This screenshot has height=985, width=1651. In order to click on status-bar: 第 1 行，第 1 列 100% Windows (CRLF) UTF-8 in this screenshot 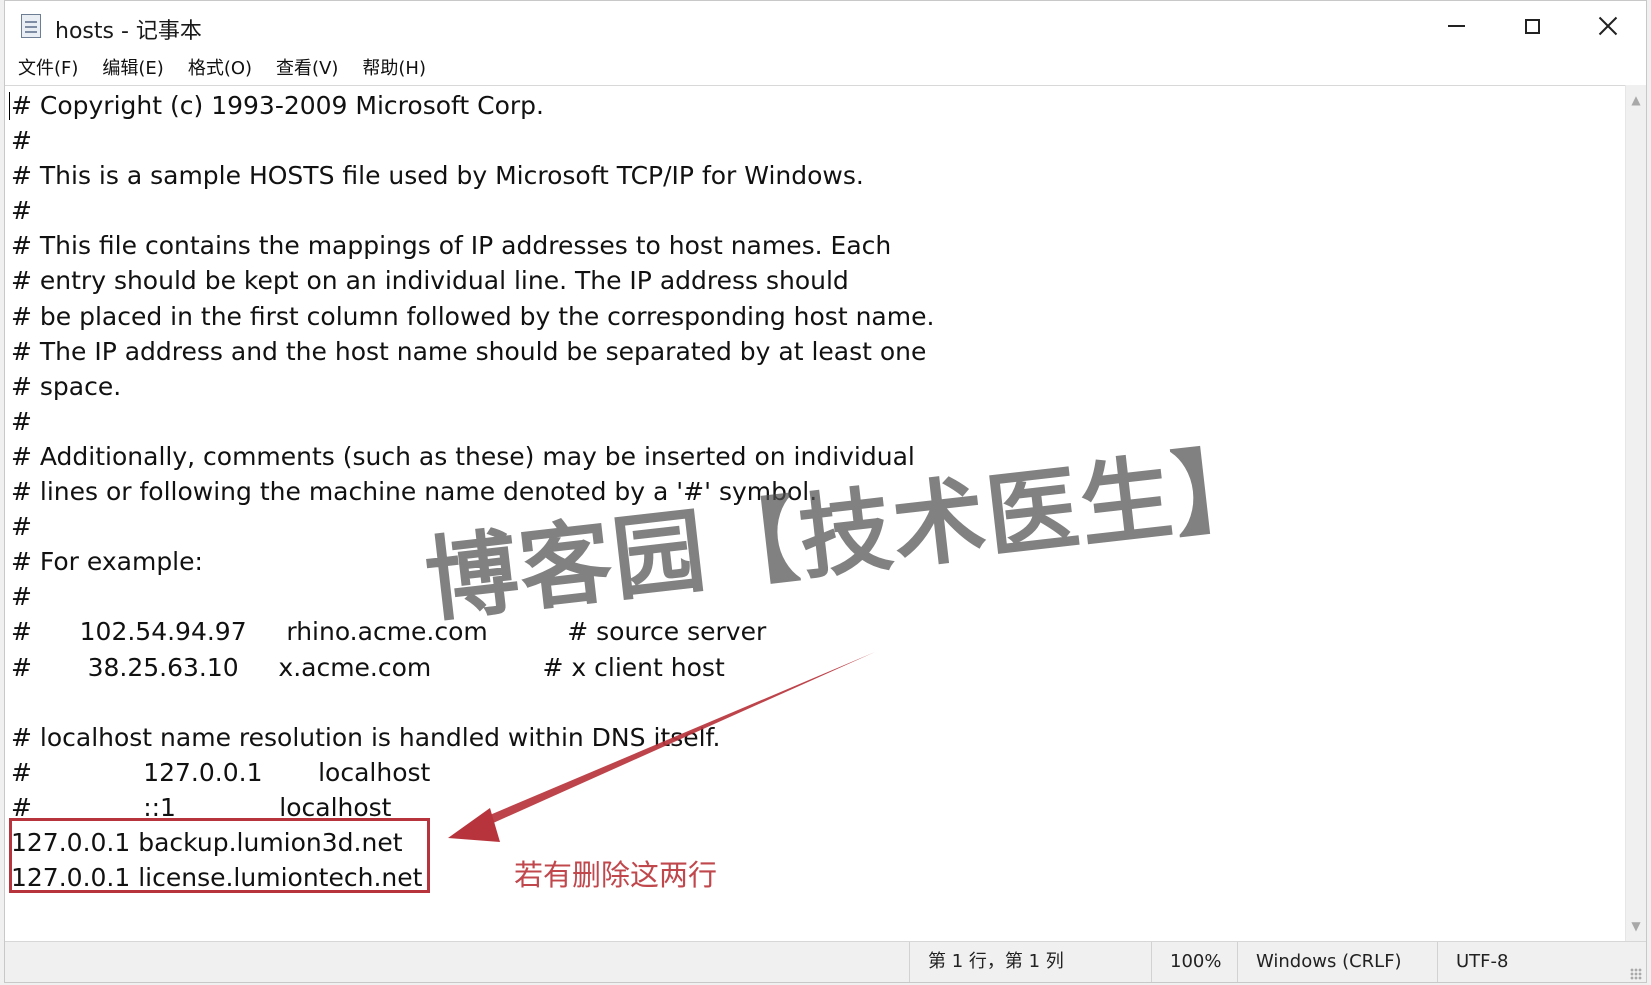, I will do `click(825, 961)`.